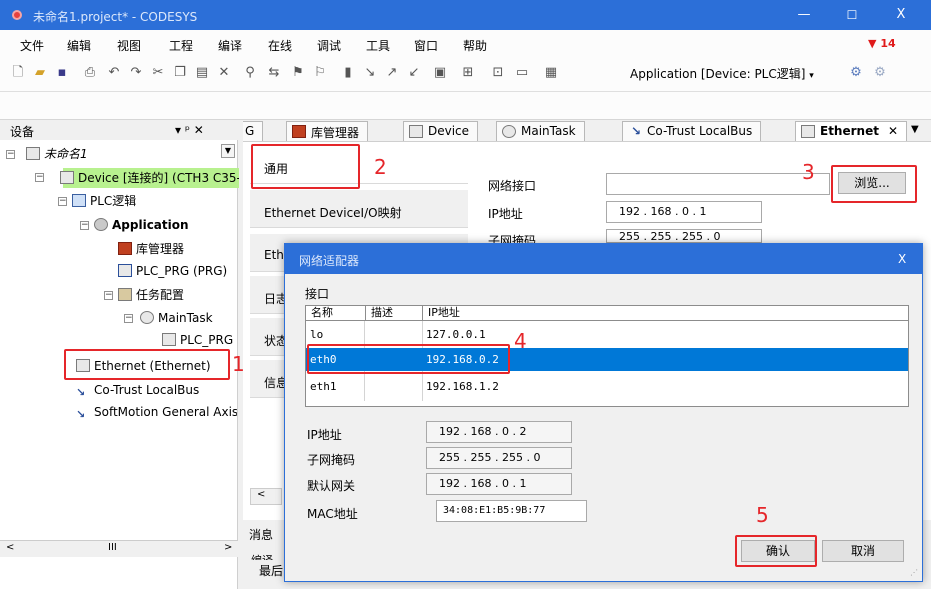 This screenshot has height=589, width=931. What do you see at coordinates (298, 73) in the screenshot?
I see `bookmark-icon: ⚑` at bounding box center [298, 73].